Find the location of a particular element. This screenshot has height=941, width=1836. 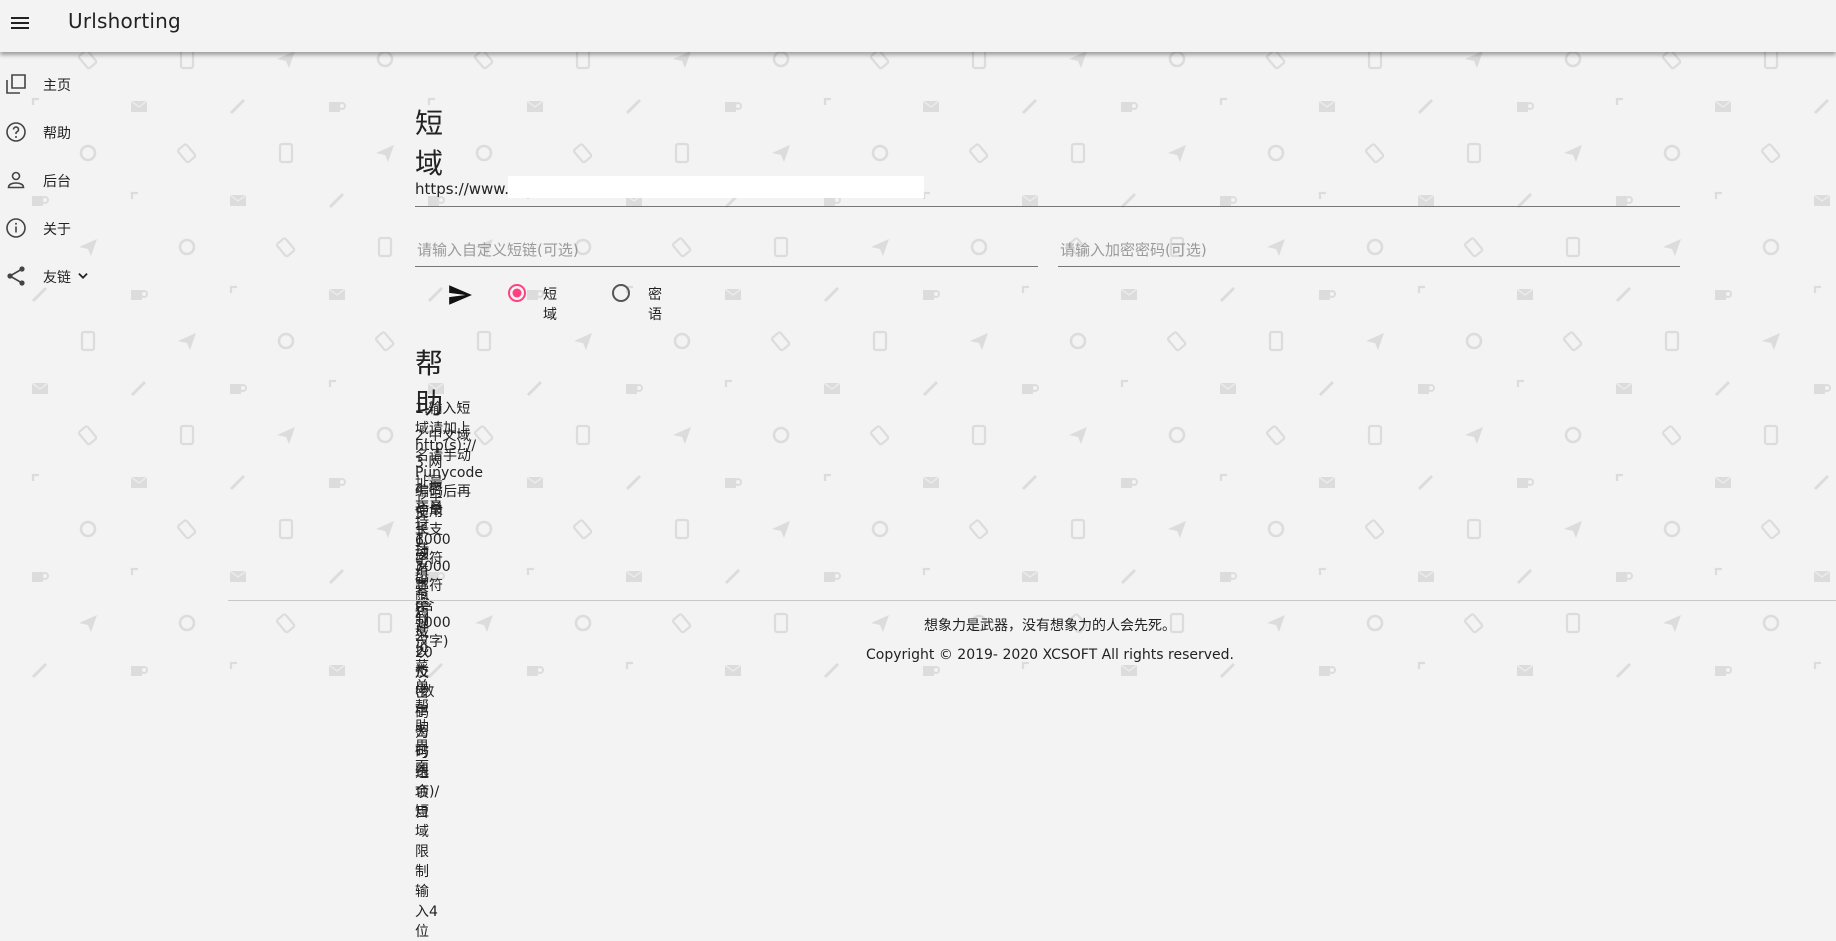

url-underline is located at coordinates (1047, 206).